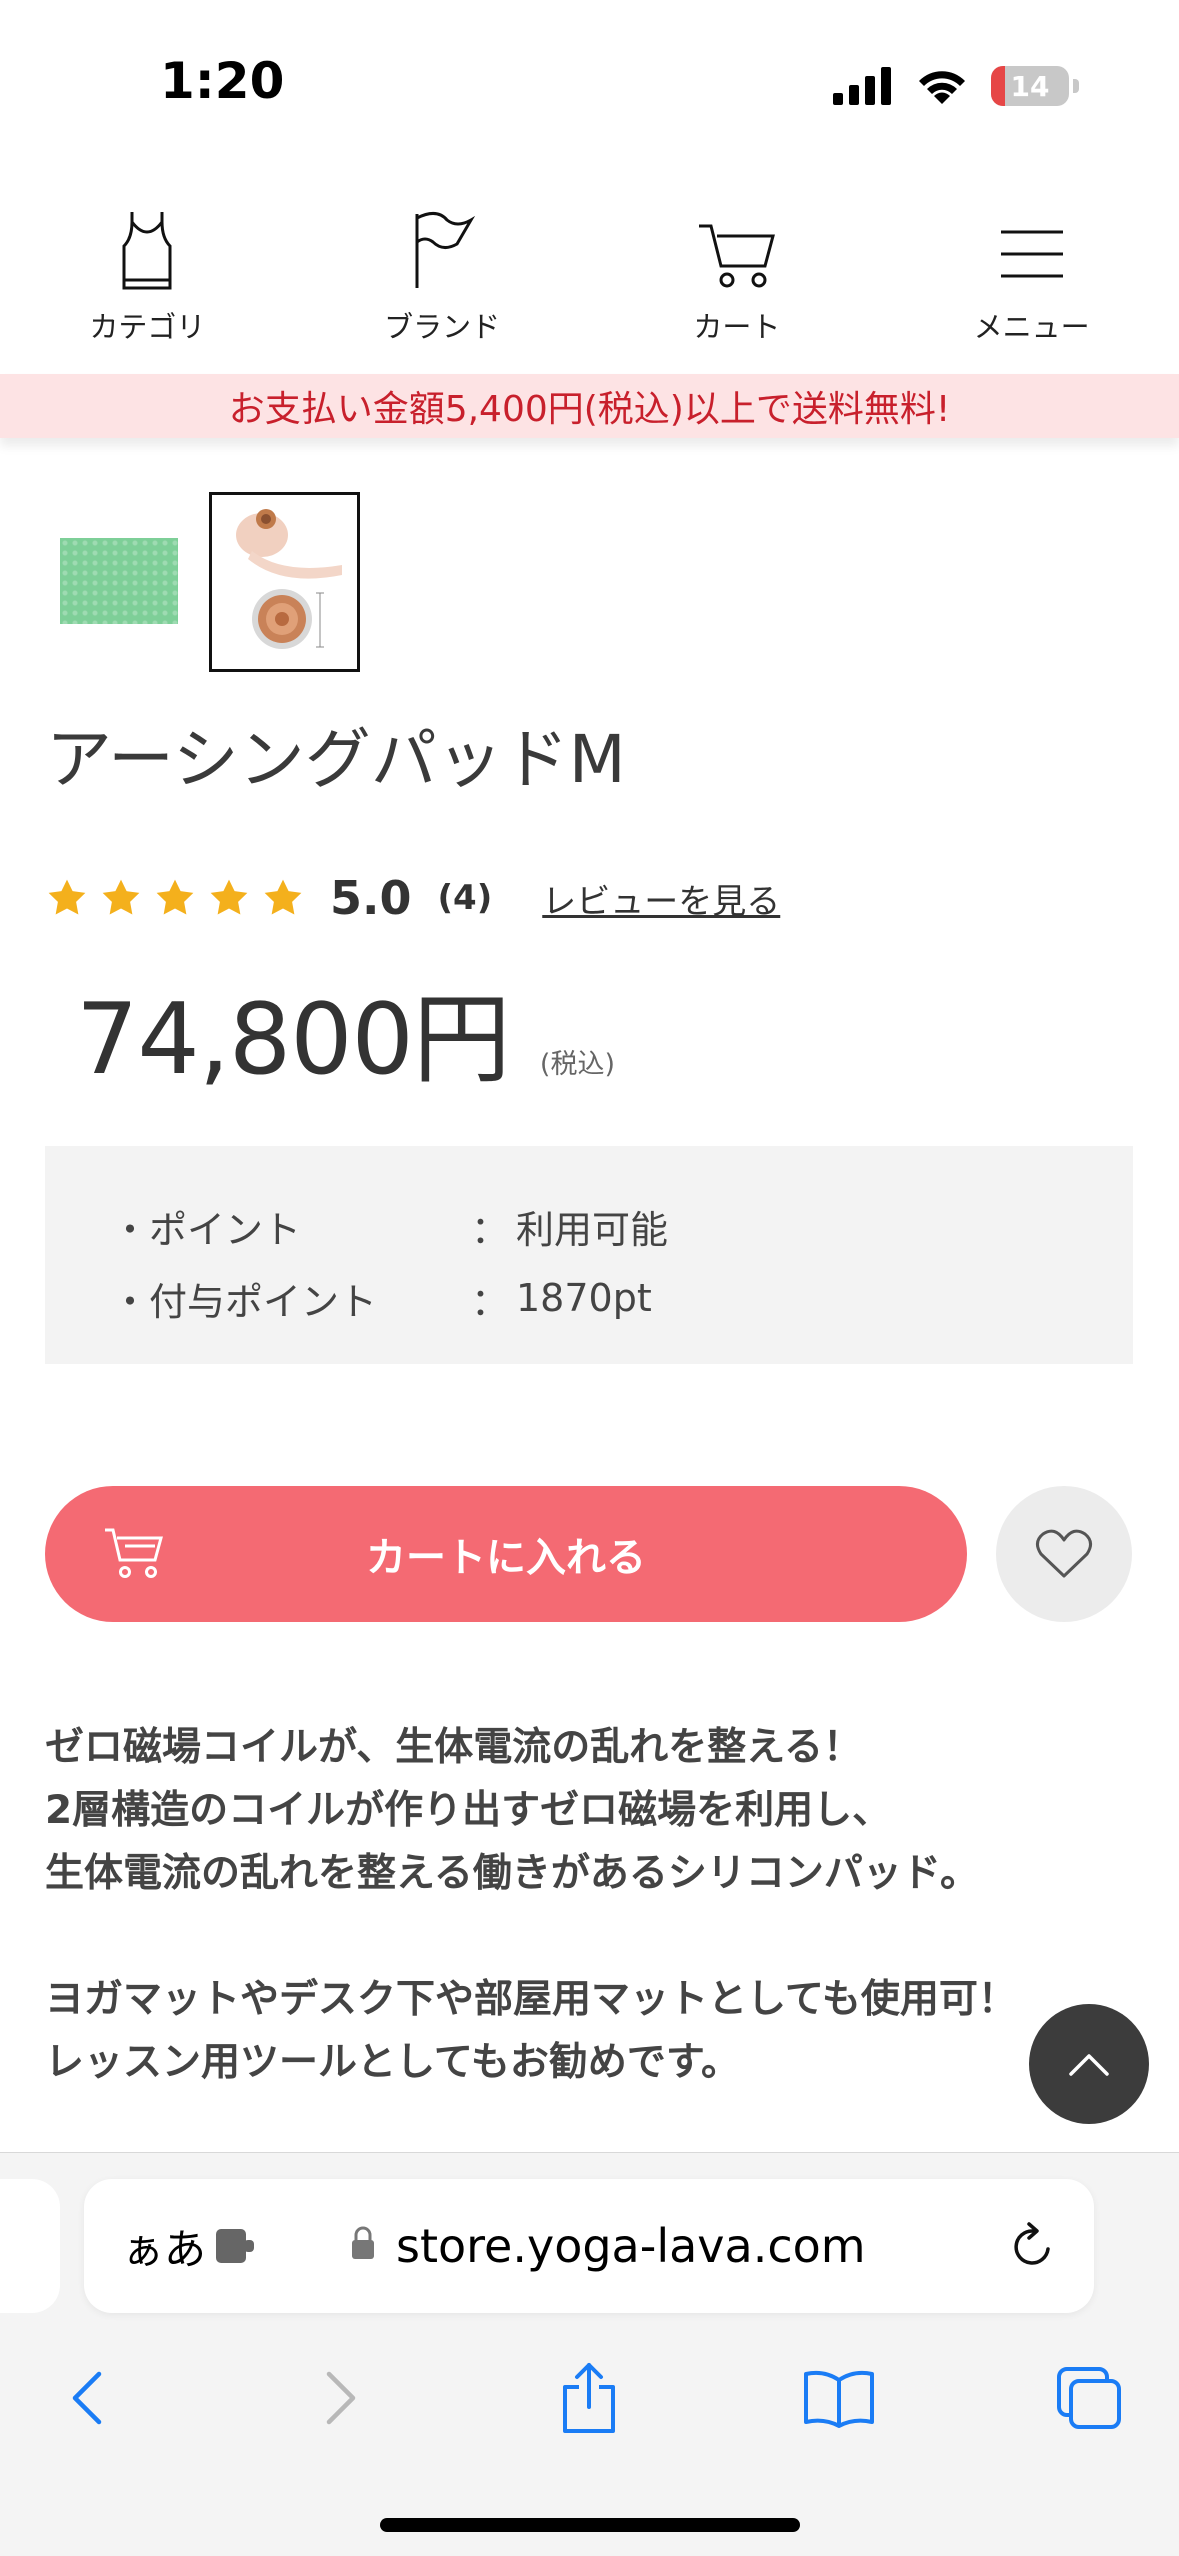  I want to click on nav-label-cart: カート, so click(737, 327).